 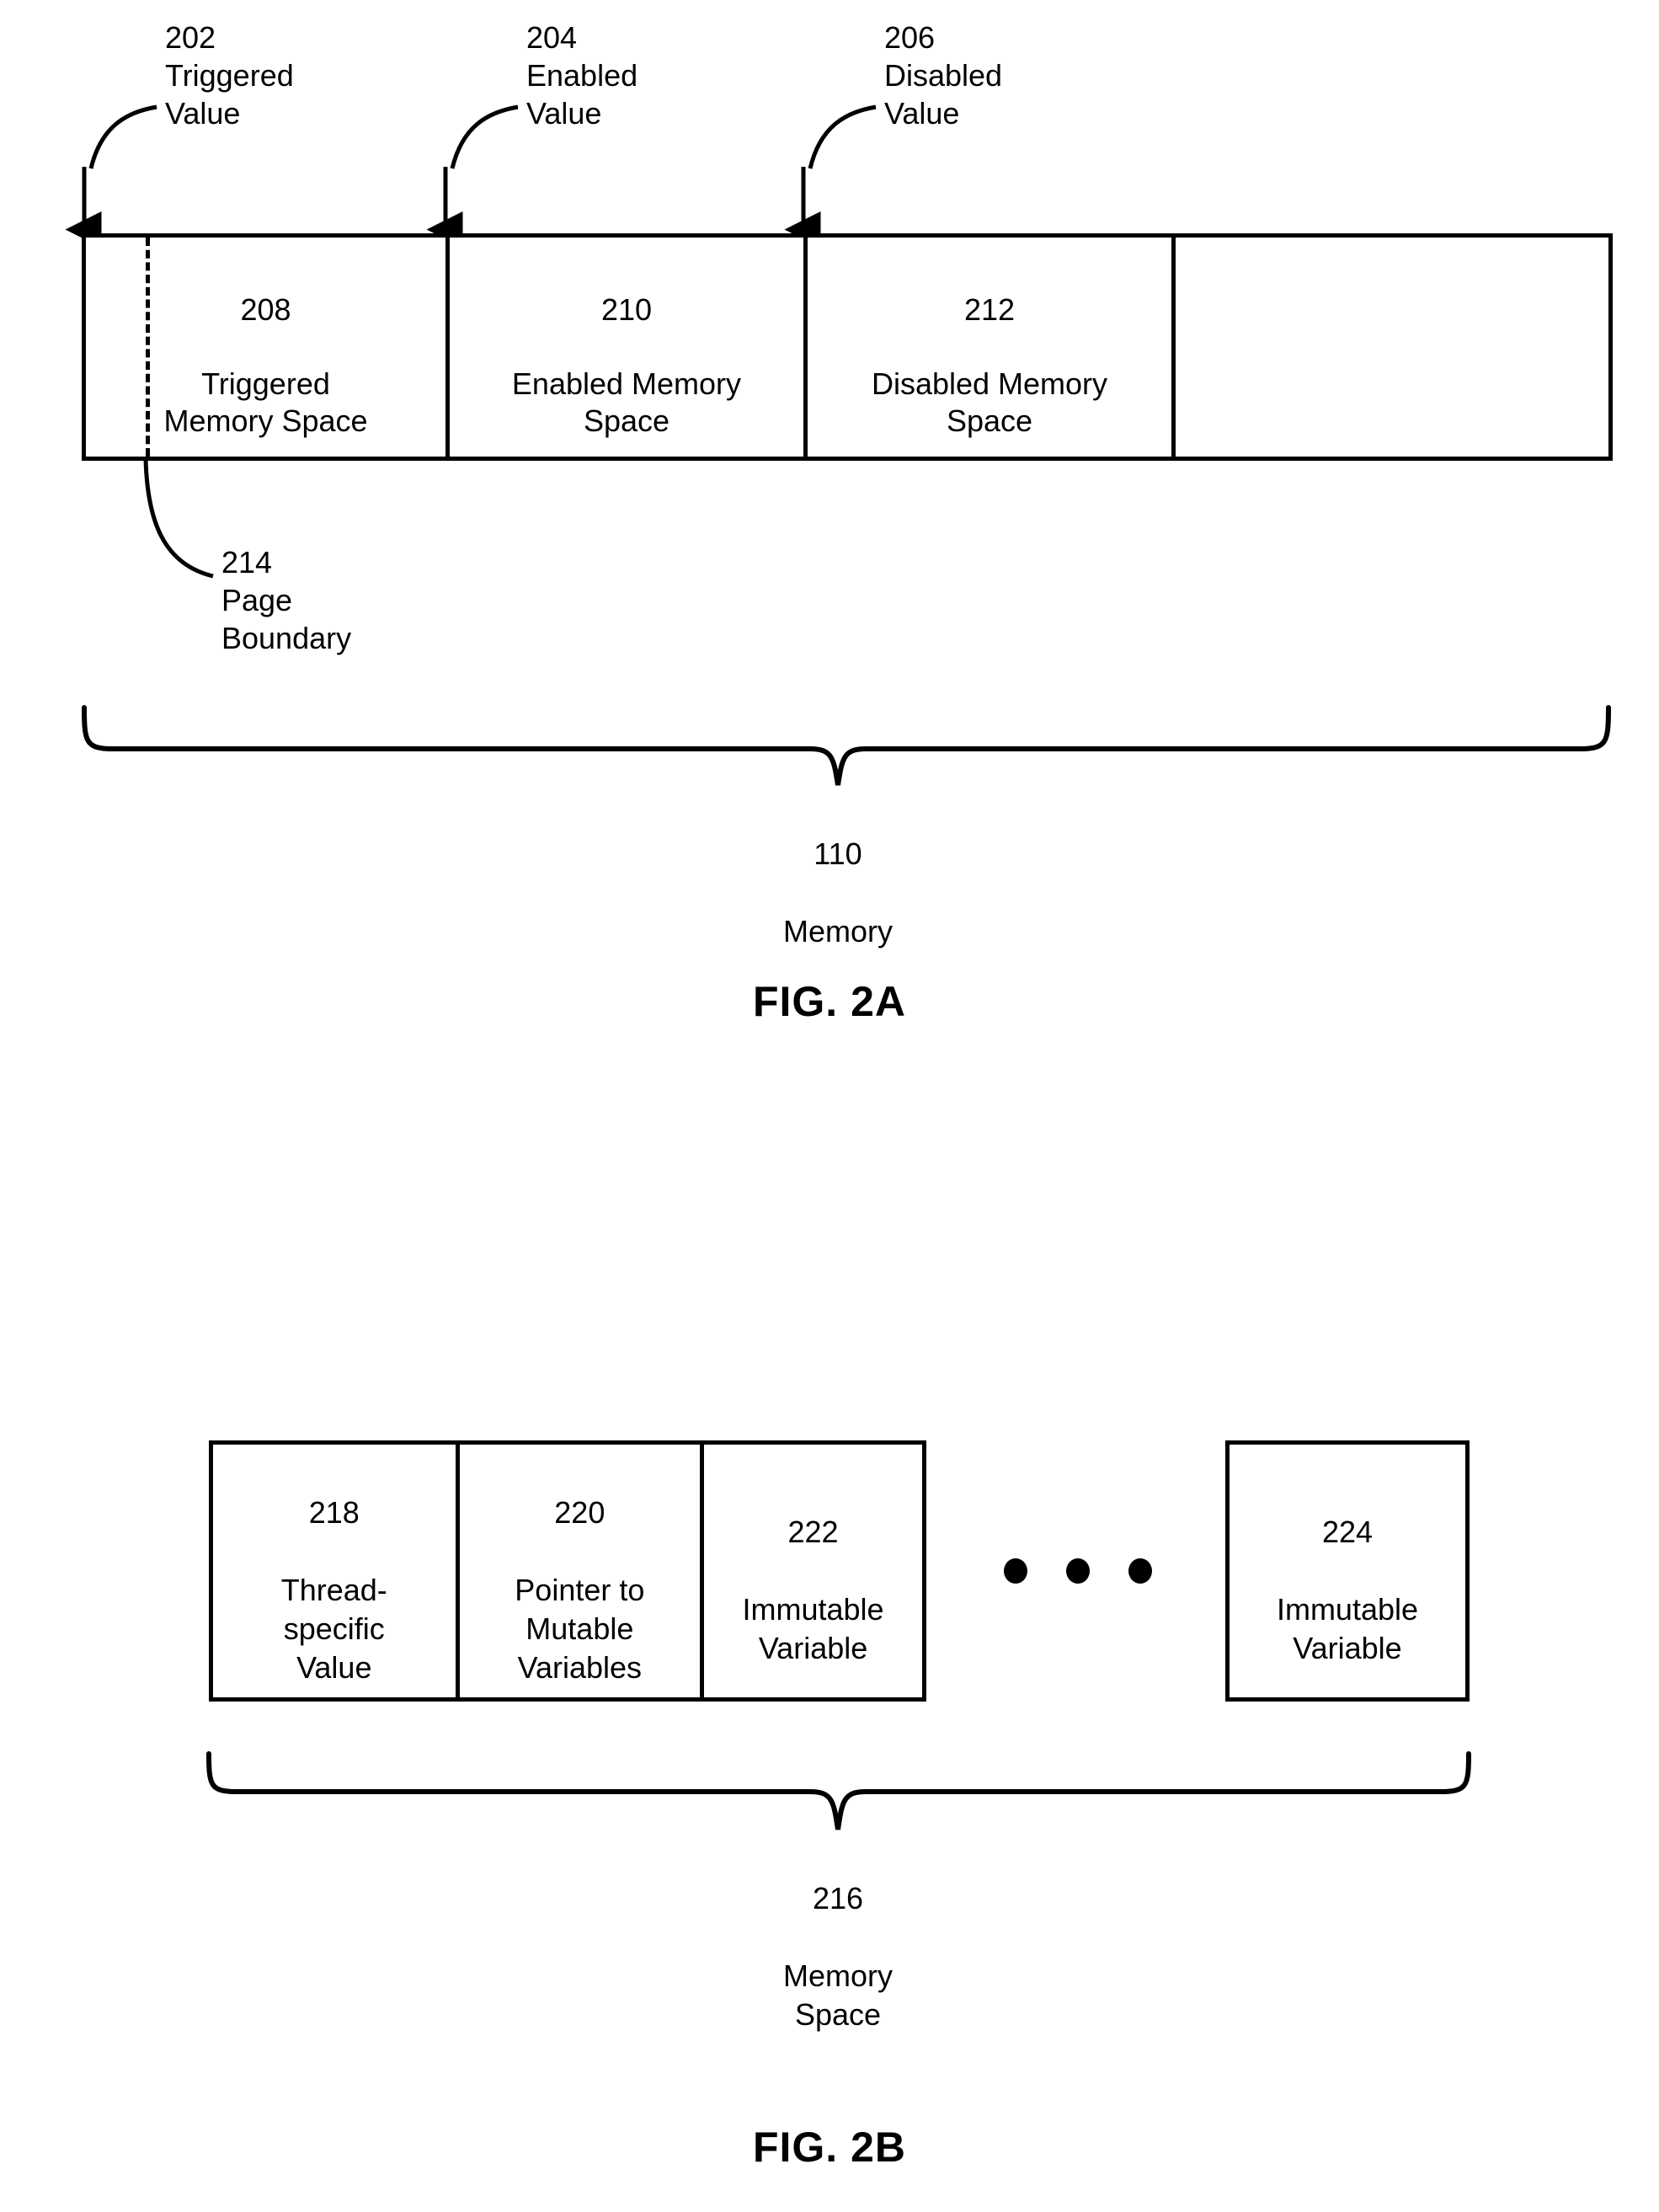 I want to click on page-boundary-caption-214: 214 Page Boundary, so click(x=286, y=600).